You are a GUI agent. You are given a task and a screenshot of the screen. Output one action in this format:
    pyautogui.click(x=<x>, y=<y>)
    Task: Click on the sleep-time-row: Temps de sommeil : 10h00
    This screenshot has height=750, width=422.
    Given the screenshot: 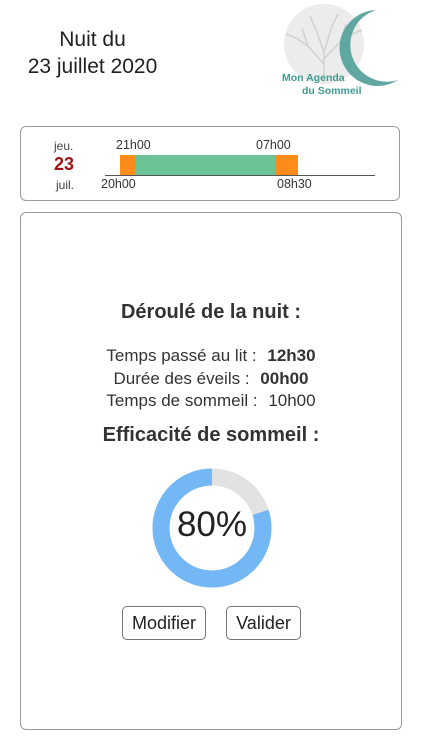 What is the action you would take?
    pyautogui.click(x=211, y=401)
    